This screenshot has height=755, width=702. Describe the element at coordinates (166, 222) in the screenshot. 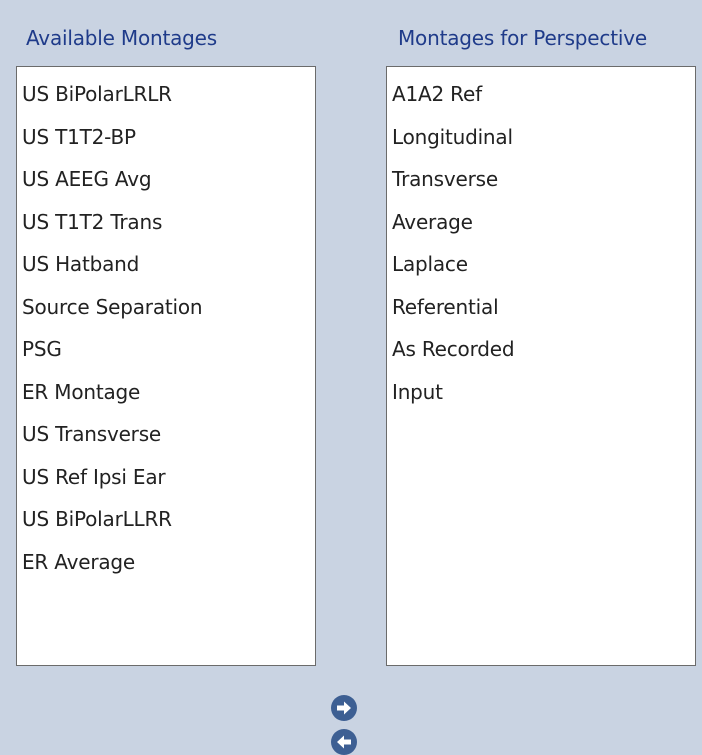

I see `list-item: US T1T2 Trans` at that location.